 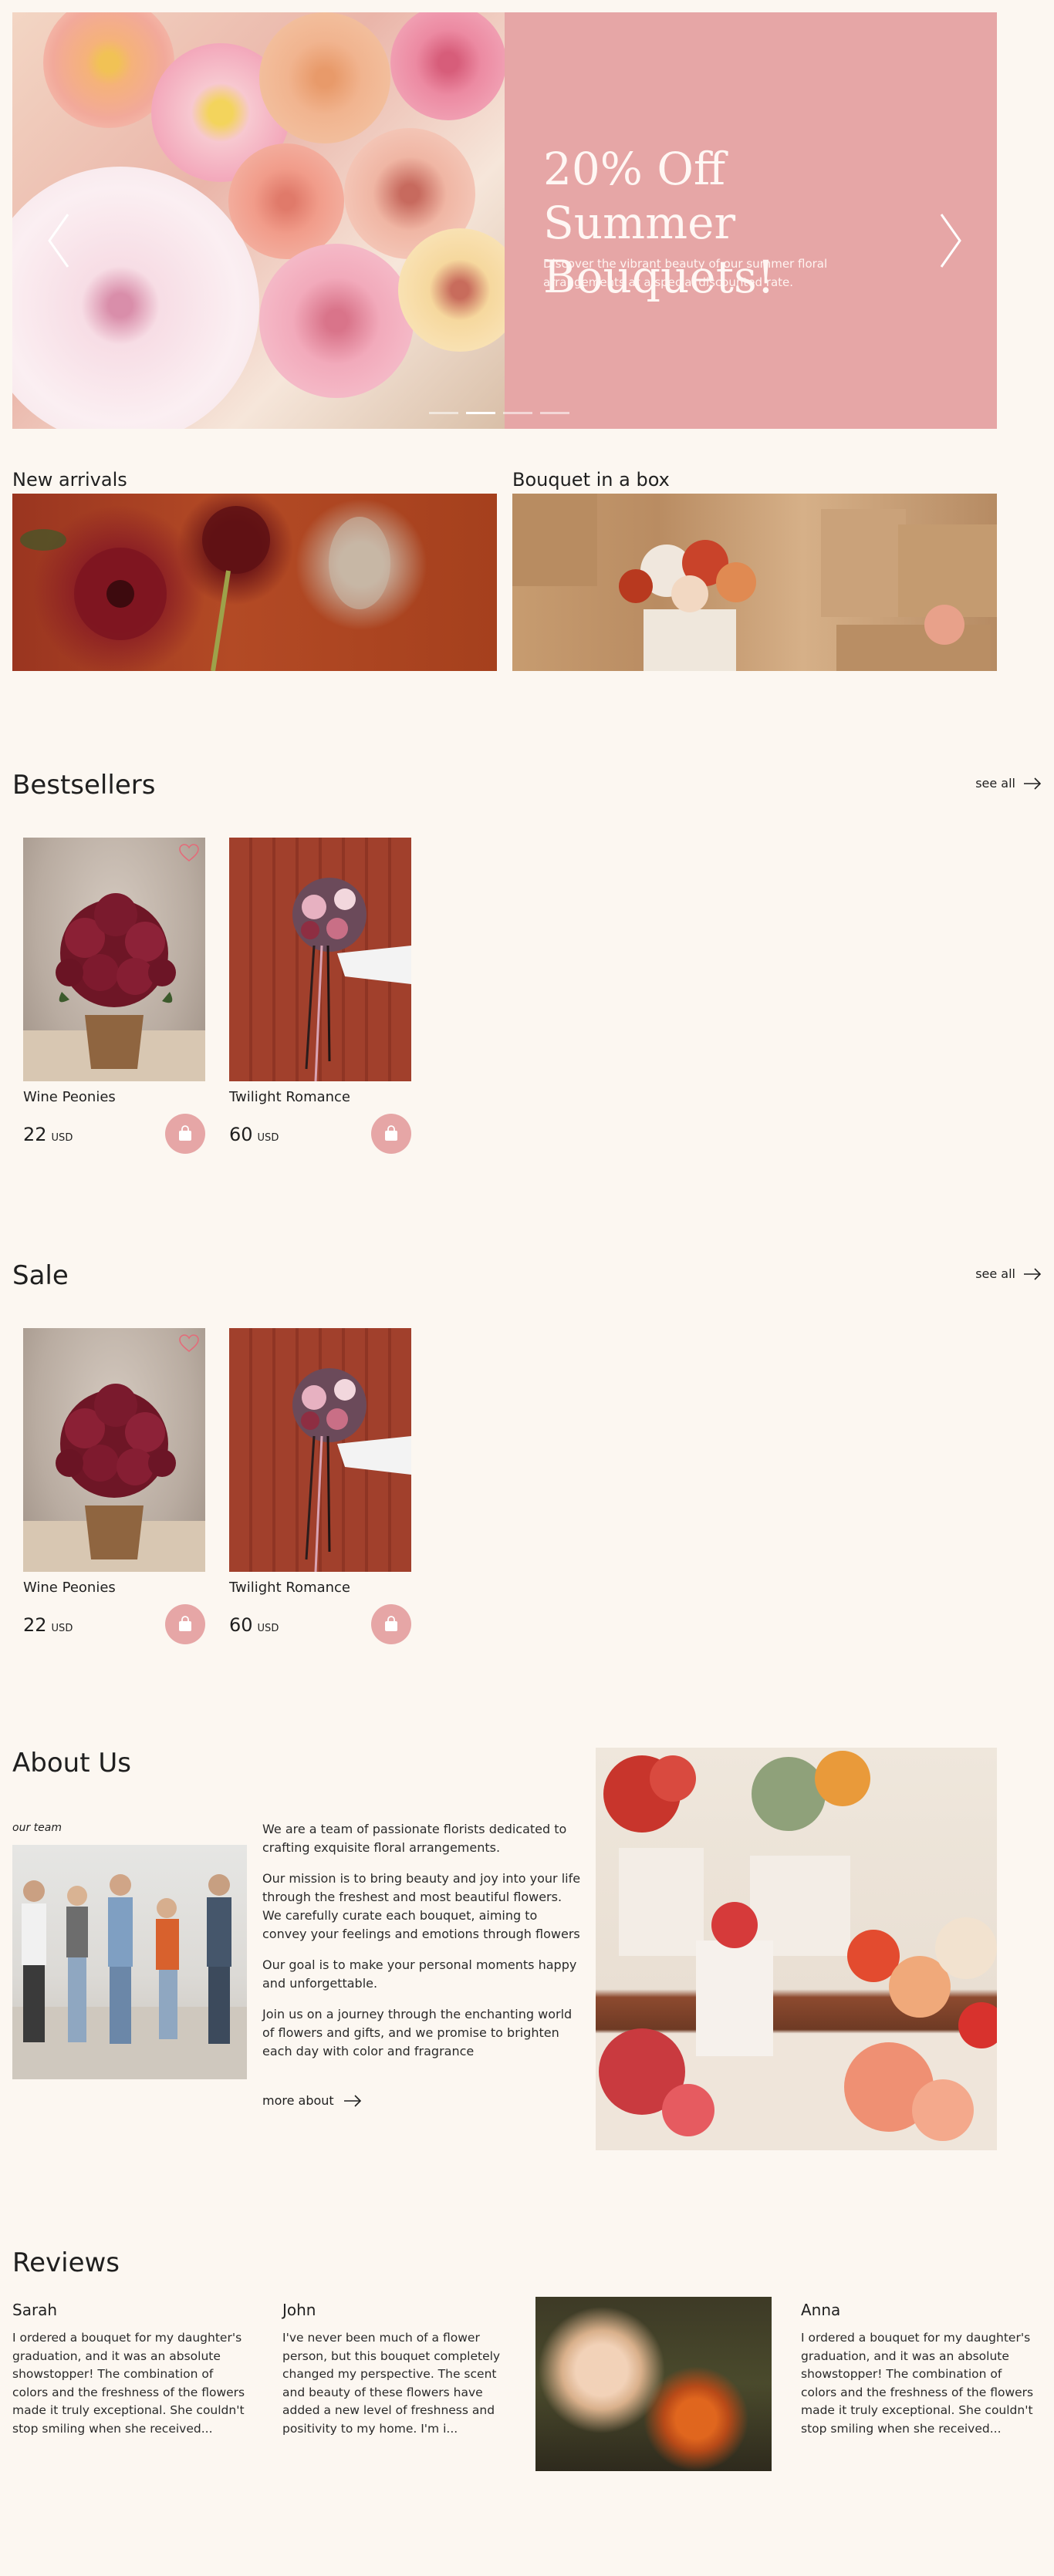 I want to click on category-title: Bouquet in a box, so click(x=591, y=480).